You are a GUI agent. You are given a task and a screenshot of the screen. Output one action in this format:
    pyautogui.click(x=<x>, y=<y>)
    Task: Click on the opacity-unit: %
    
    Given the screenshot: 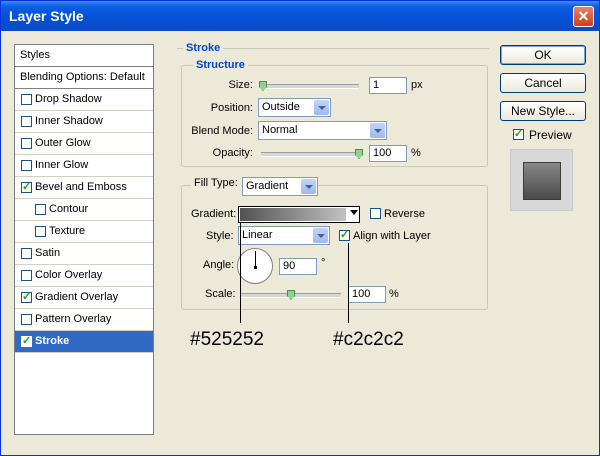 What is the action you would take?
    pyautogui.click(x=416, y=153)
    